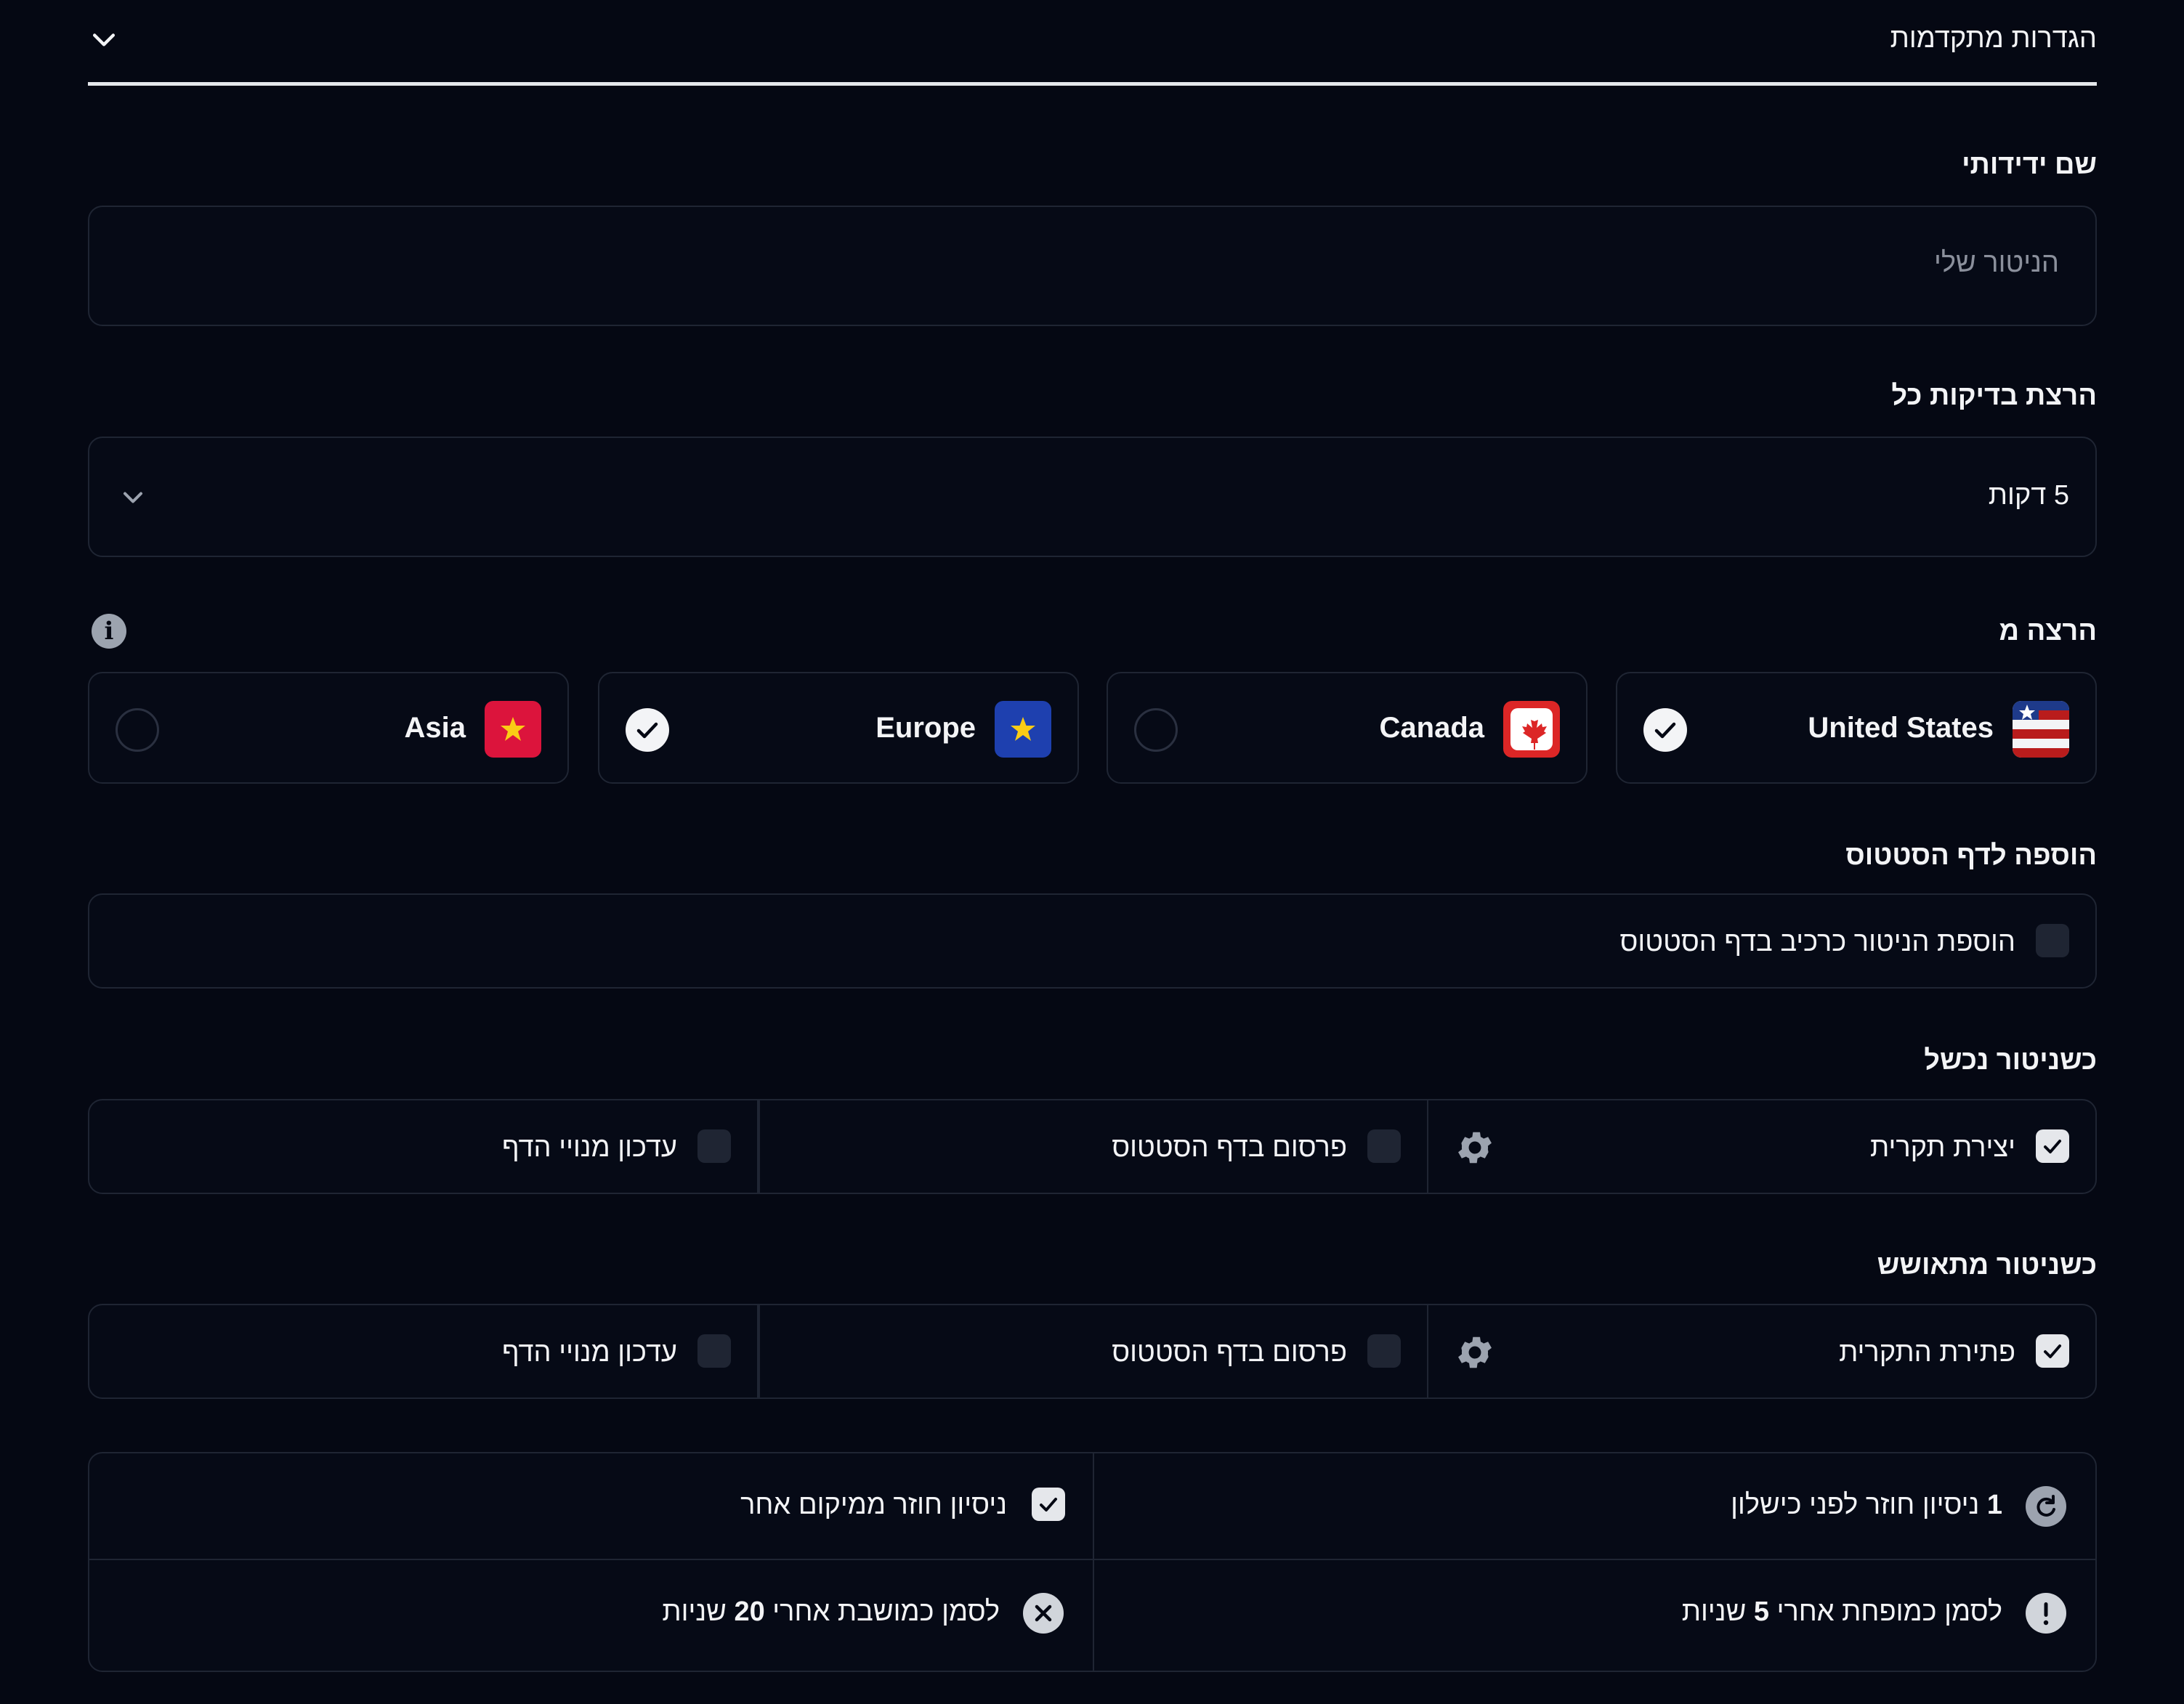 This screenshot has width=2184, height=1704. Describe the element at coordinates (328, 728) in the screenshot. I see `location-card-asia: Asia` at that location.